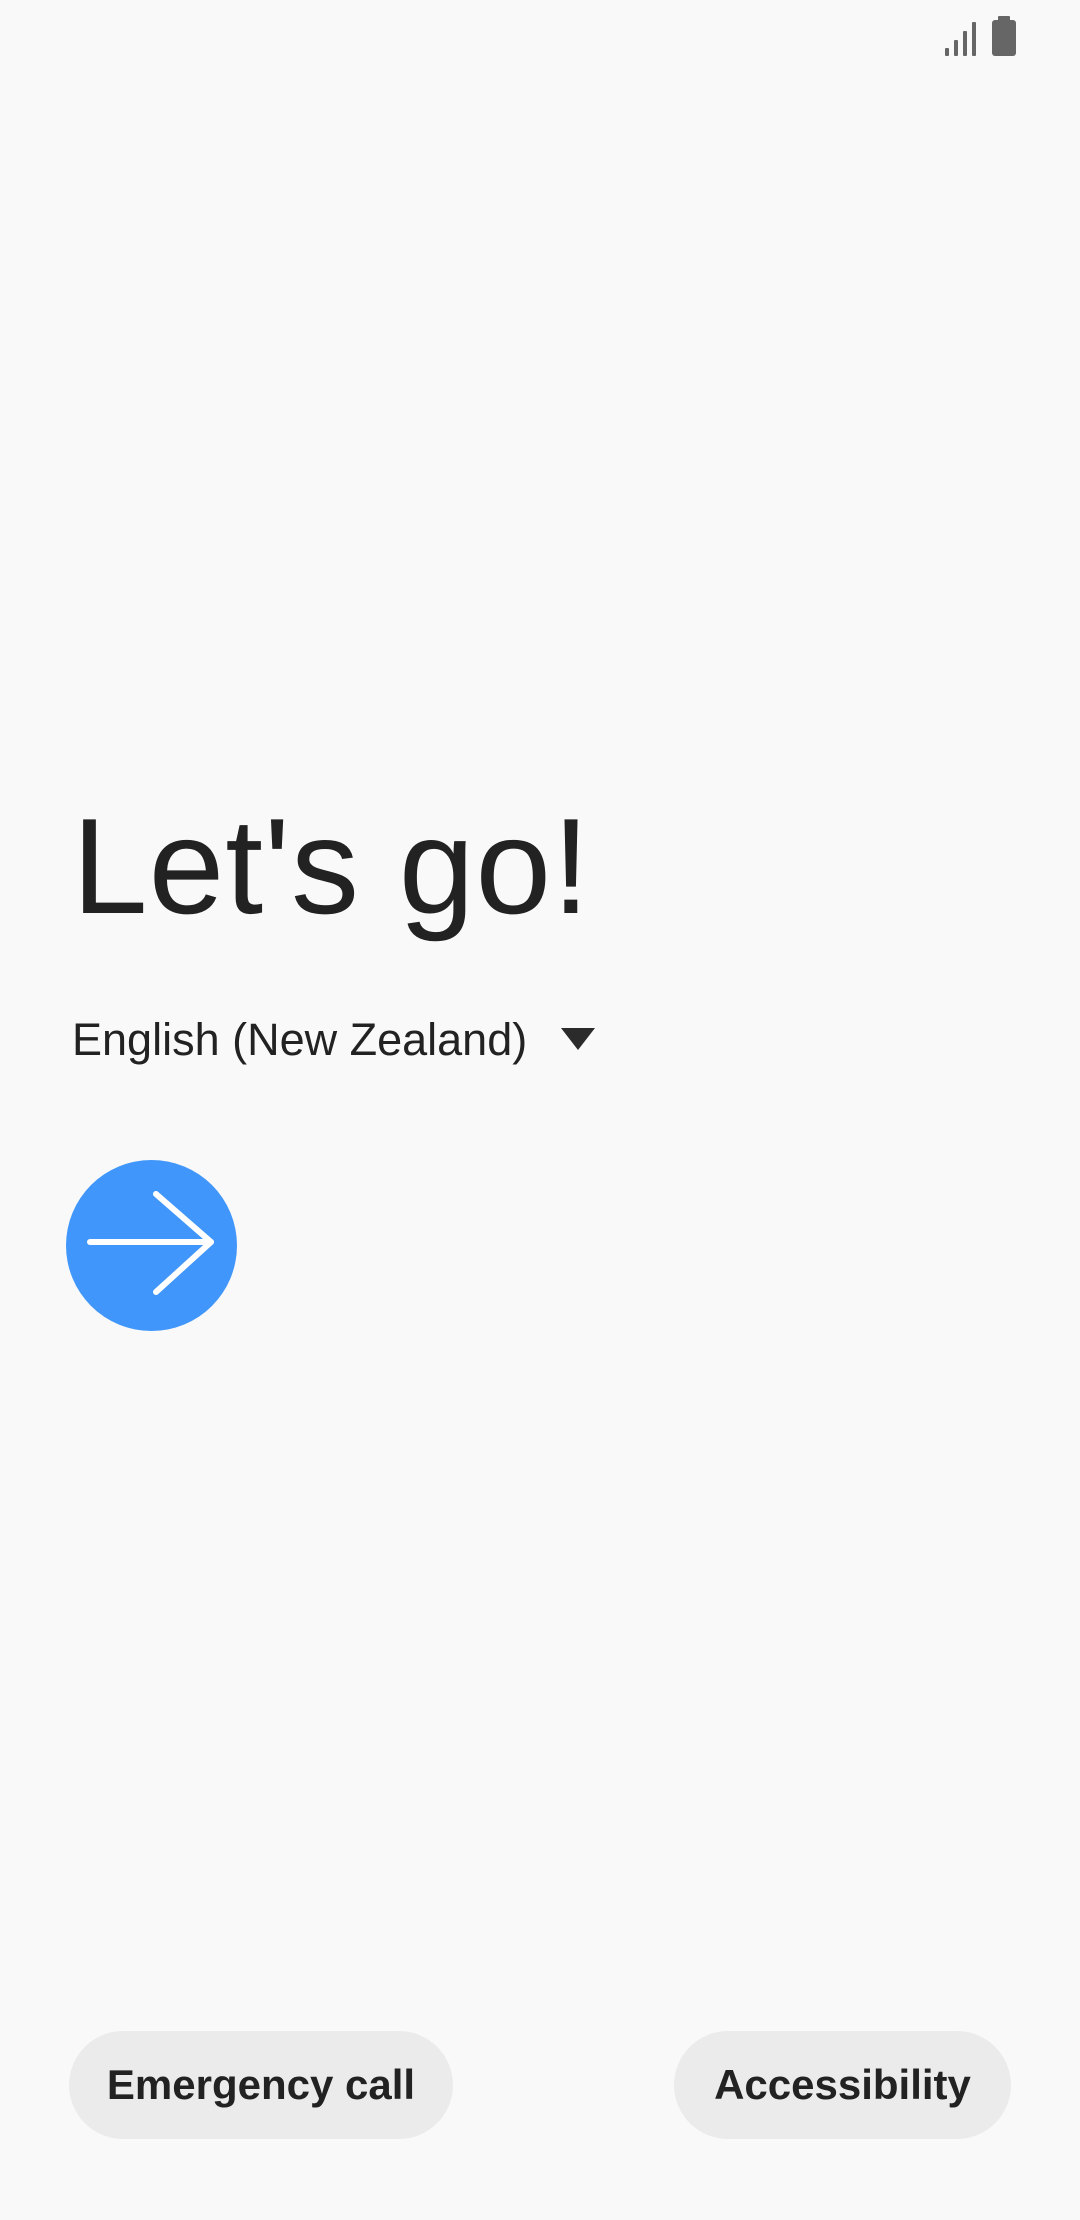 Image resolution: width=1080 pixels, height=2220 pixels. What do you see at coordinates (150, 1243) in the screenshot?
I see `arrow-right-icon` at bounding box center [150, 1243].